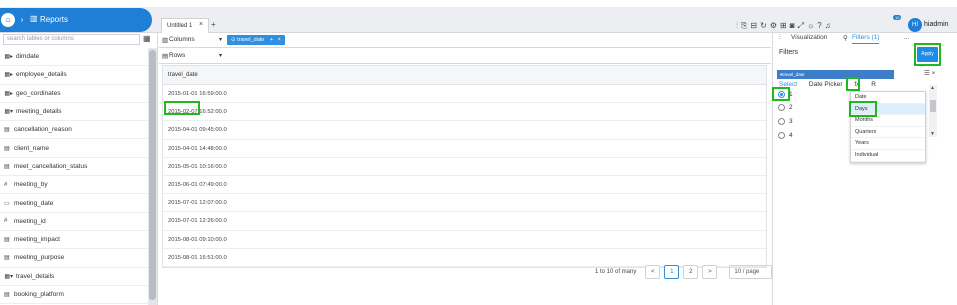 The width and height of the screenshot is (957, 305). What do you see at coordinates (792, 26) in the screenshot?
I see `camera-icon: ◙` at bounding box center [792, 26].